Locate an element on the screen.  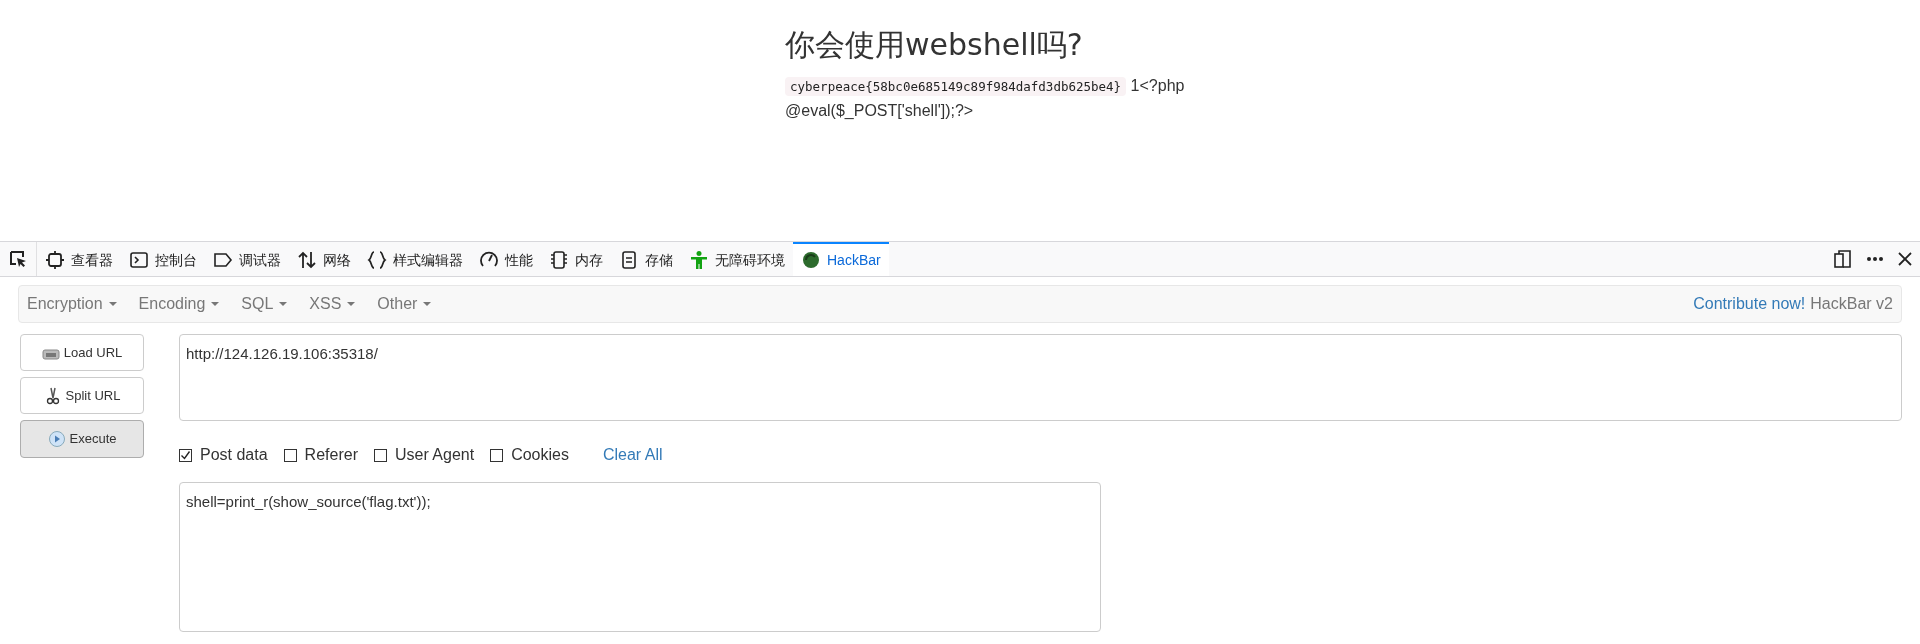
devtools-tab: 无障碍环境 is located at coordinates (737, 259).